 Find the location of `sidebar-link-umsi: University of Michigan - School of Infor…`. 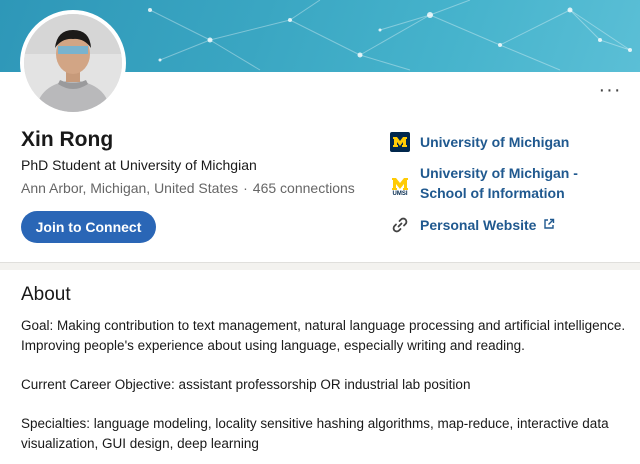

sidebar-link-umsi: University of Michigan - School of Infor… is located at coordinates (520, 183).